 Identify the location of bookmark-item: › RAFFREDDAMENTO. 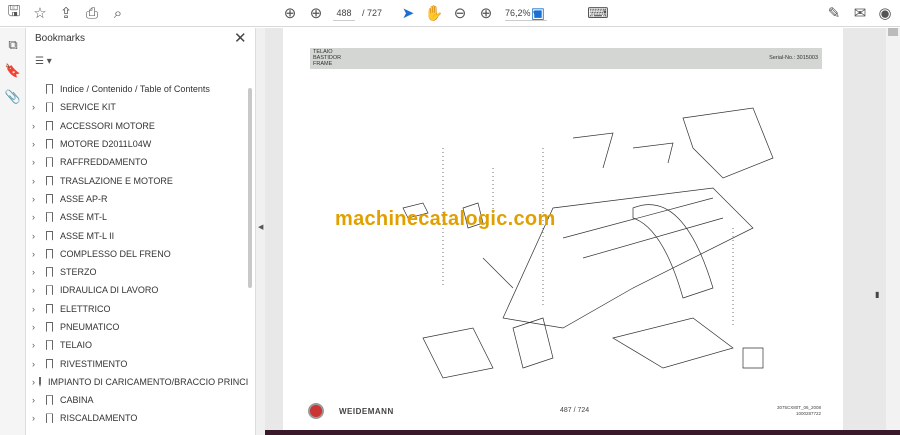
(137, 162).